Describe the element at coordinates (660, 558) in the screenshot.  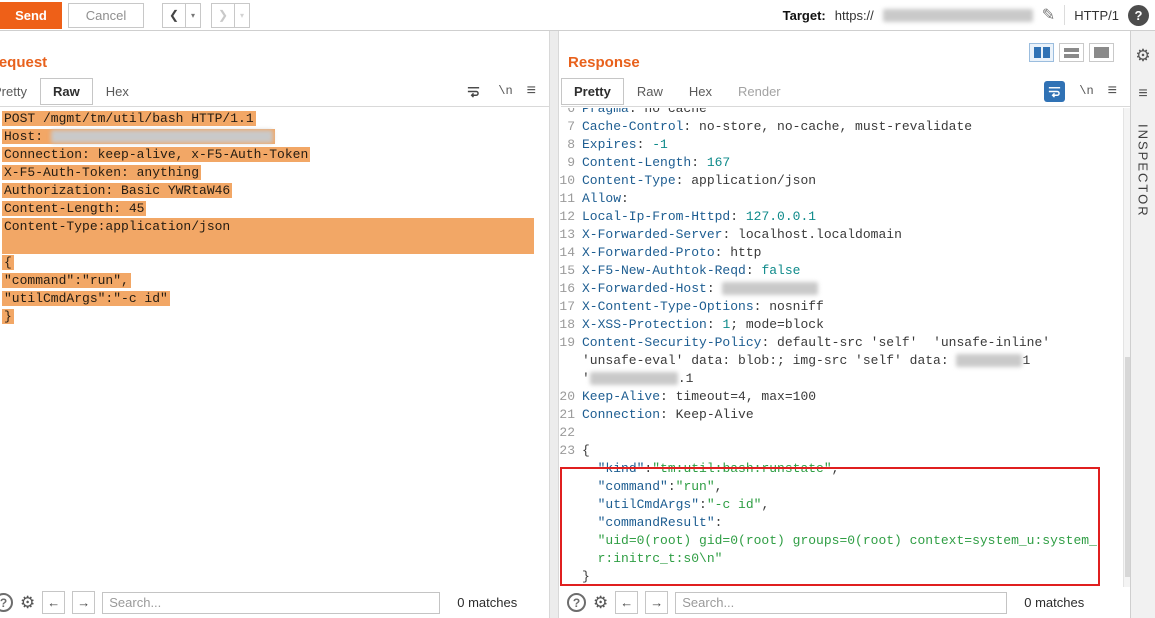
I see `response-code-line: r:initrc_t:s0\n"` at that location.